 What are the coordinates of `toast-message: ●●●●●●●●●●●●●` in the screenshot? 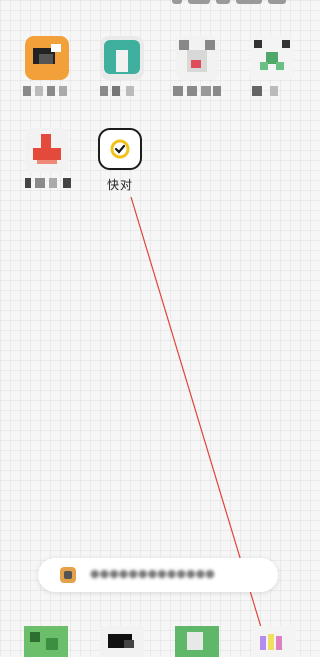 It's located at (152, 573).